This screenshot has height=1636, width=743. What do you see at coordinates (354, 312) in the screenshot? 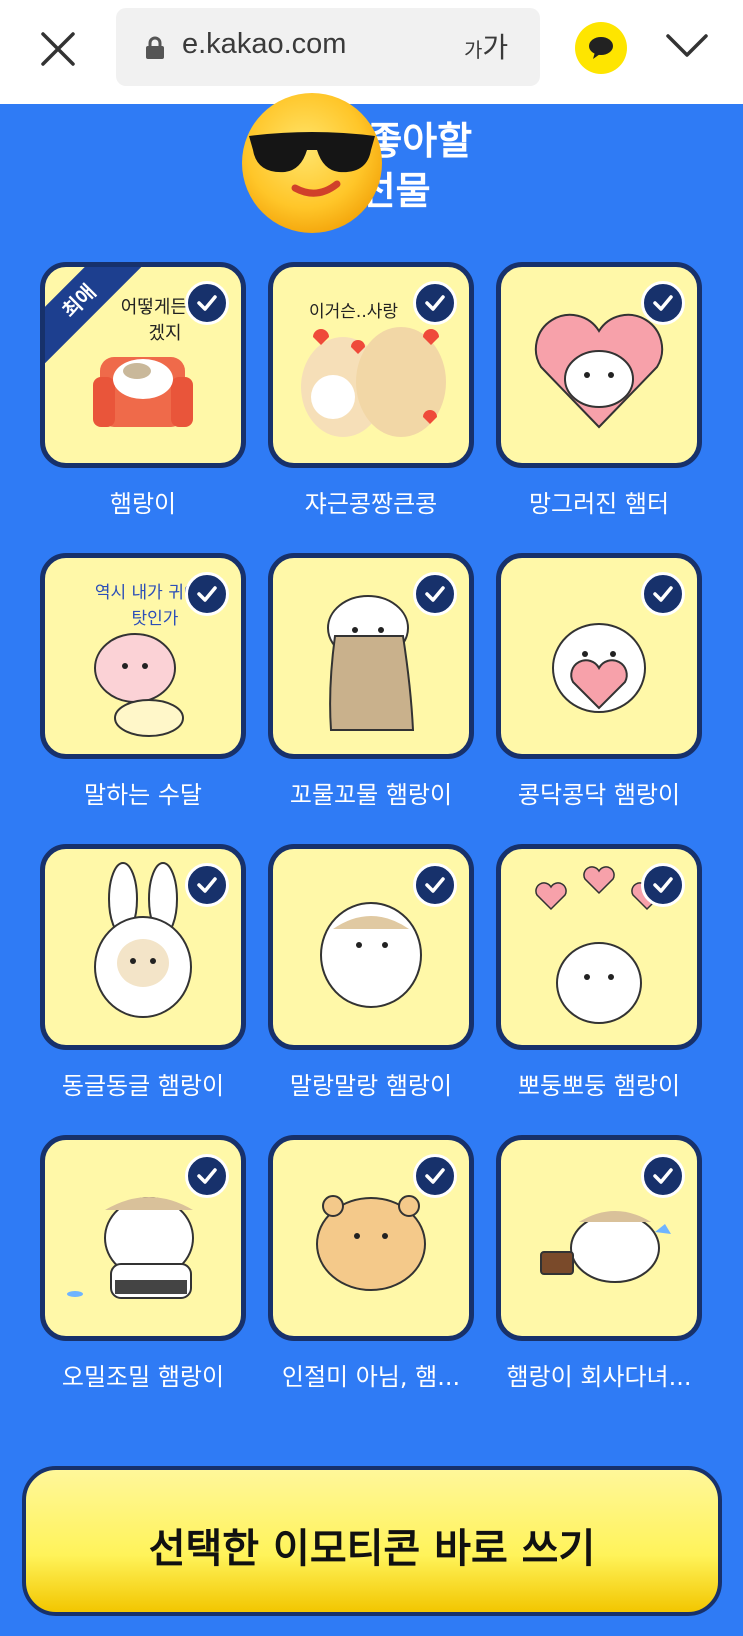
I see `sticker-caption: 이거슨..사랑` at bounding box center [354, 312].